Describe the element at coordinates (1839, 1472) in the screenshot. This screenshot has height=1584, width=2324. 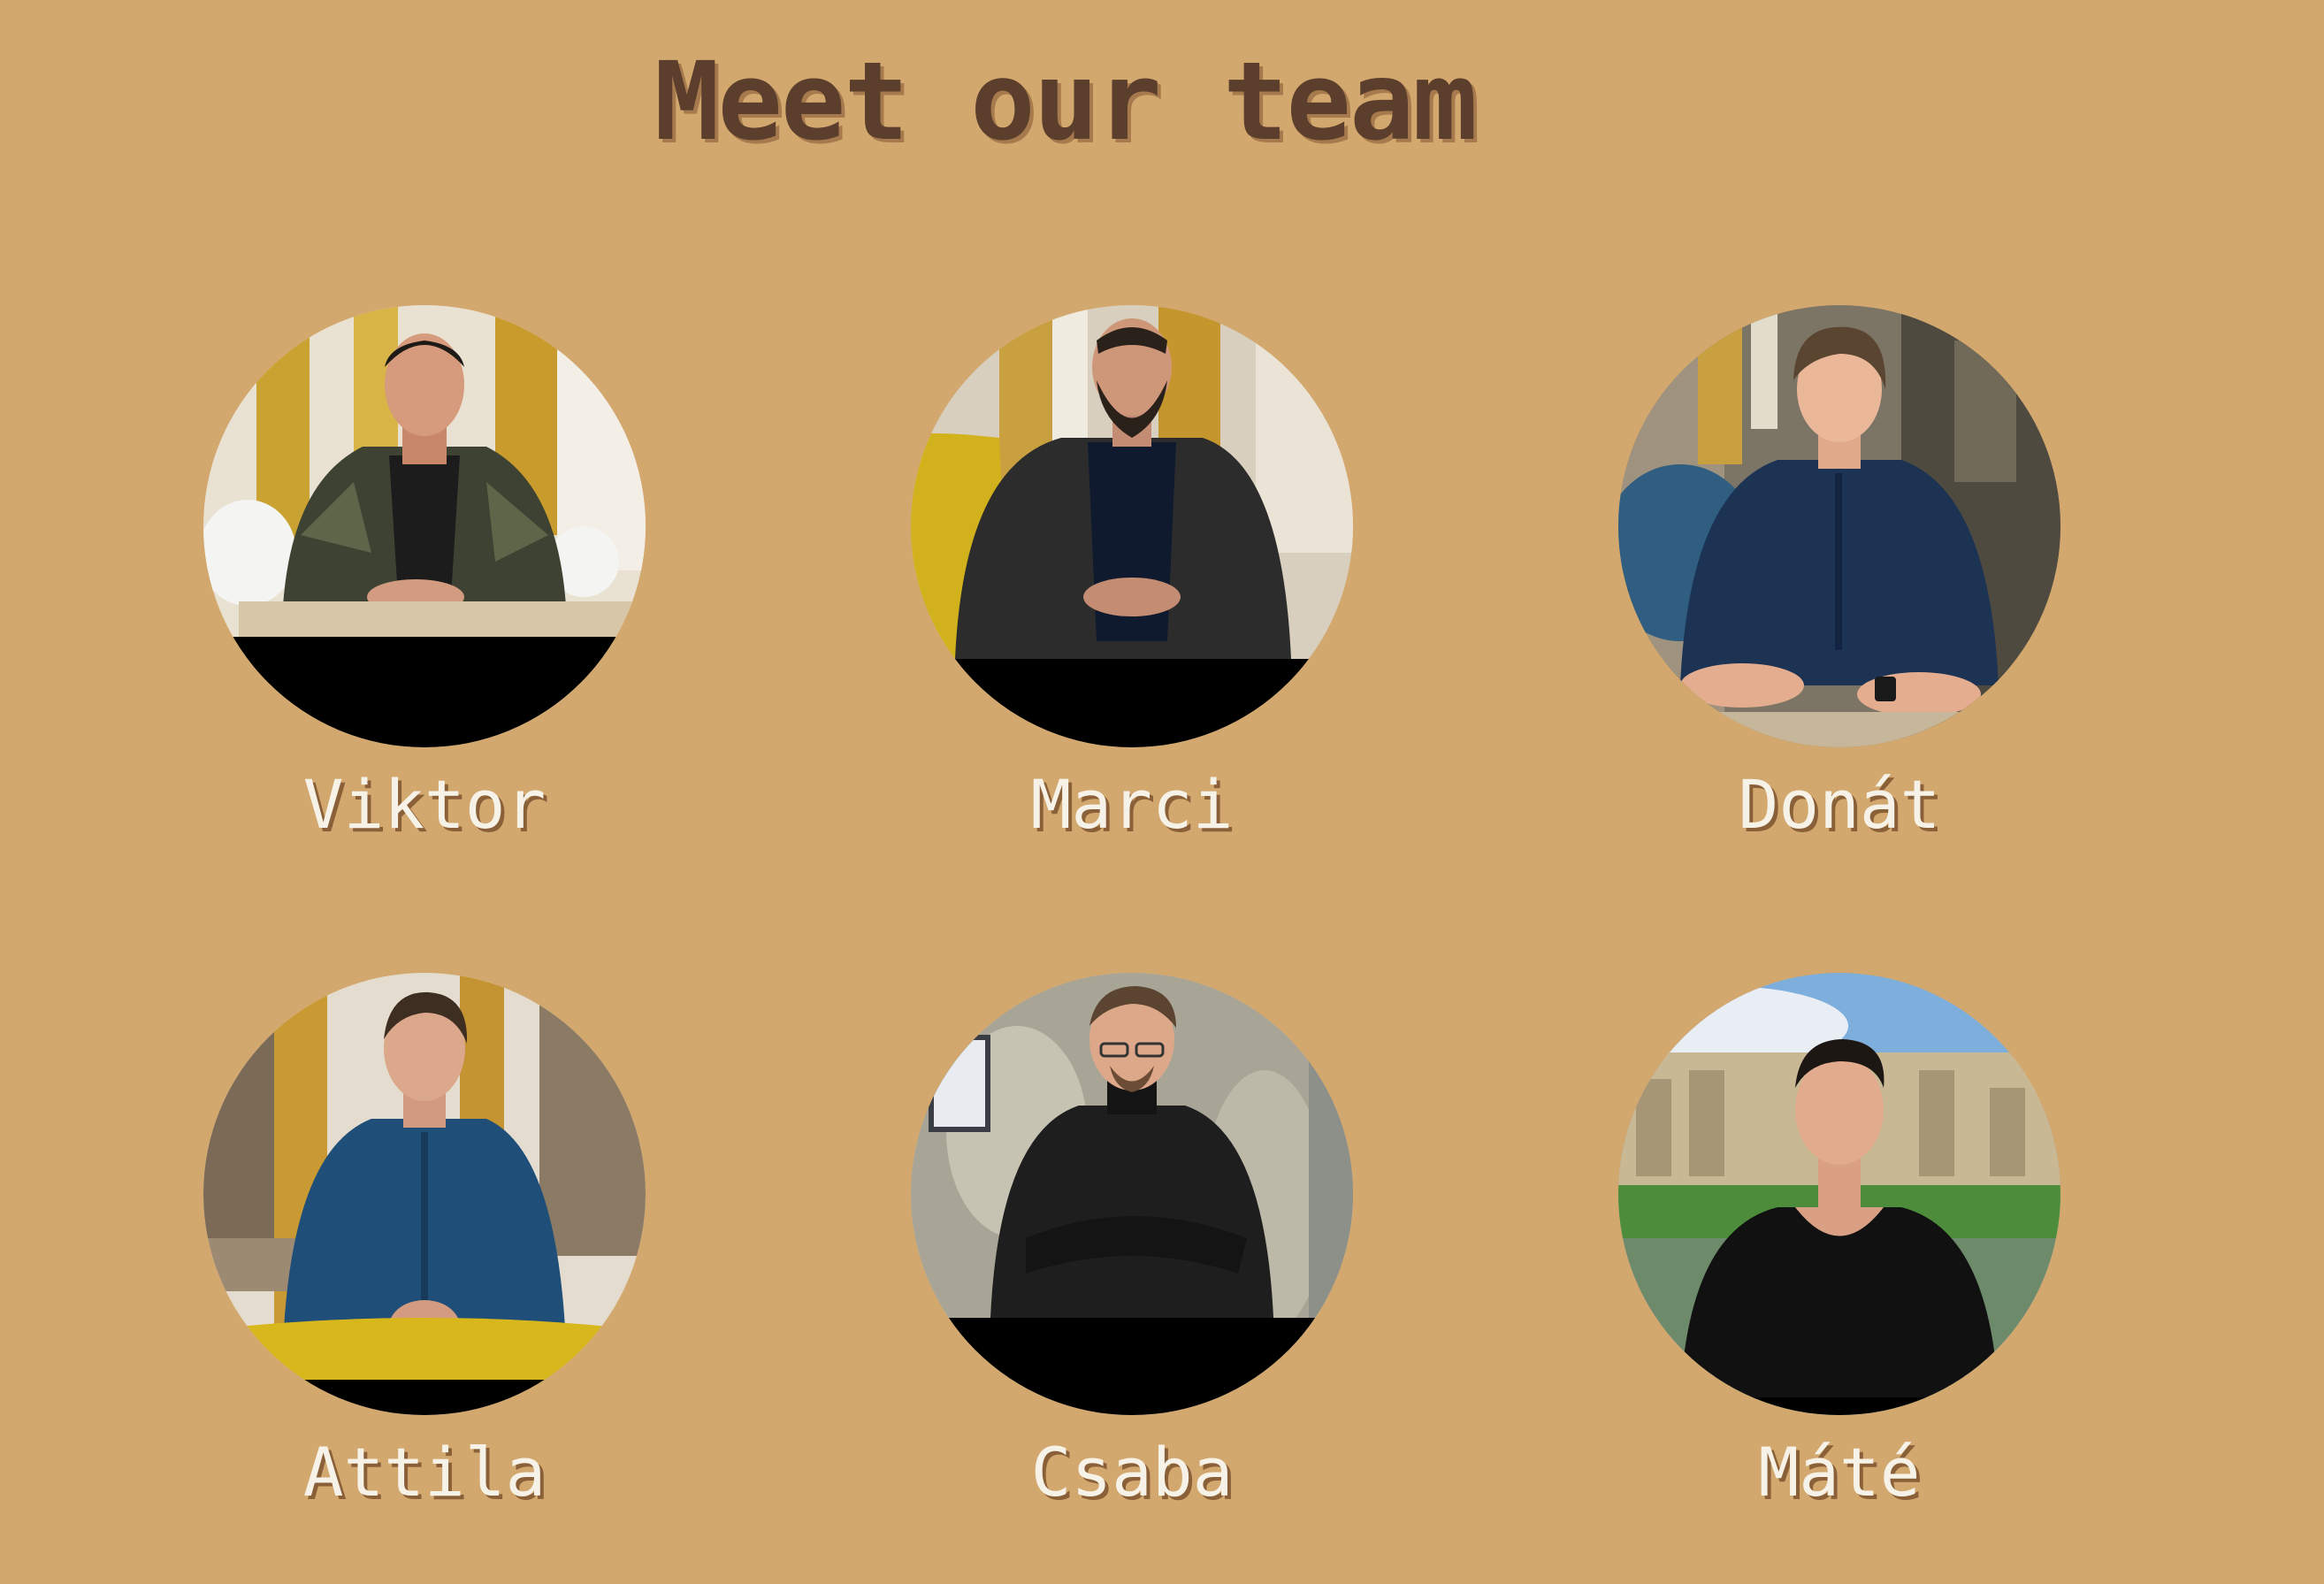
I see `member-name: Máté` at that location.